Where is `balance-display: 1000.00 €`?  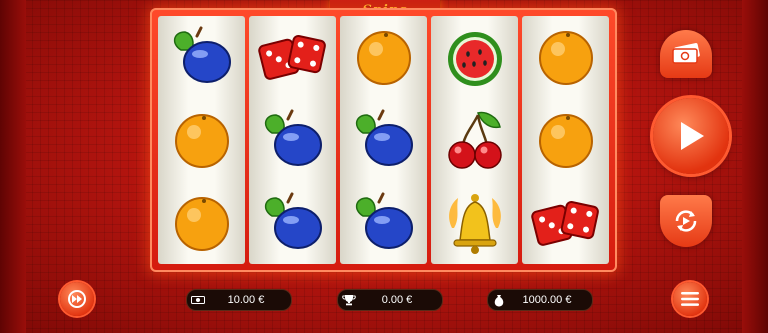 balance-display: 1000.00 € is located at coordinates (540, 300).